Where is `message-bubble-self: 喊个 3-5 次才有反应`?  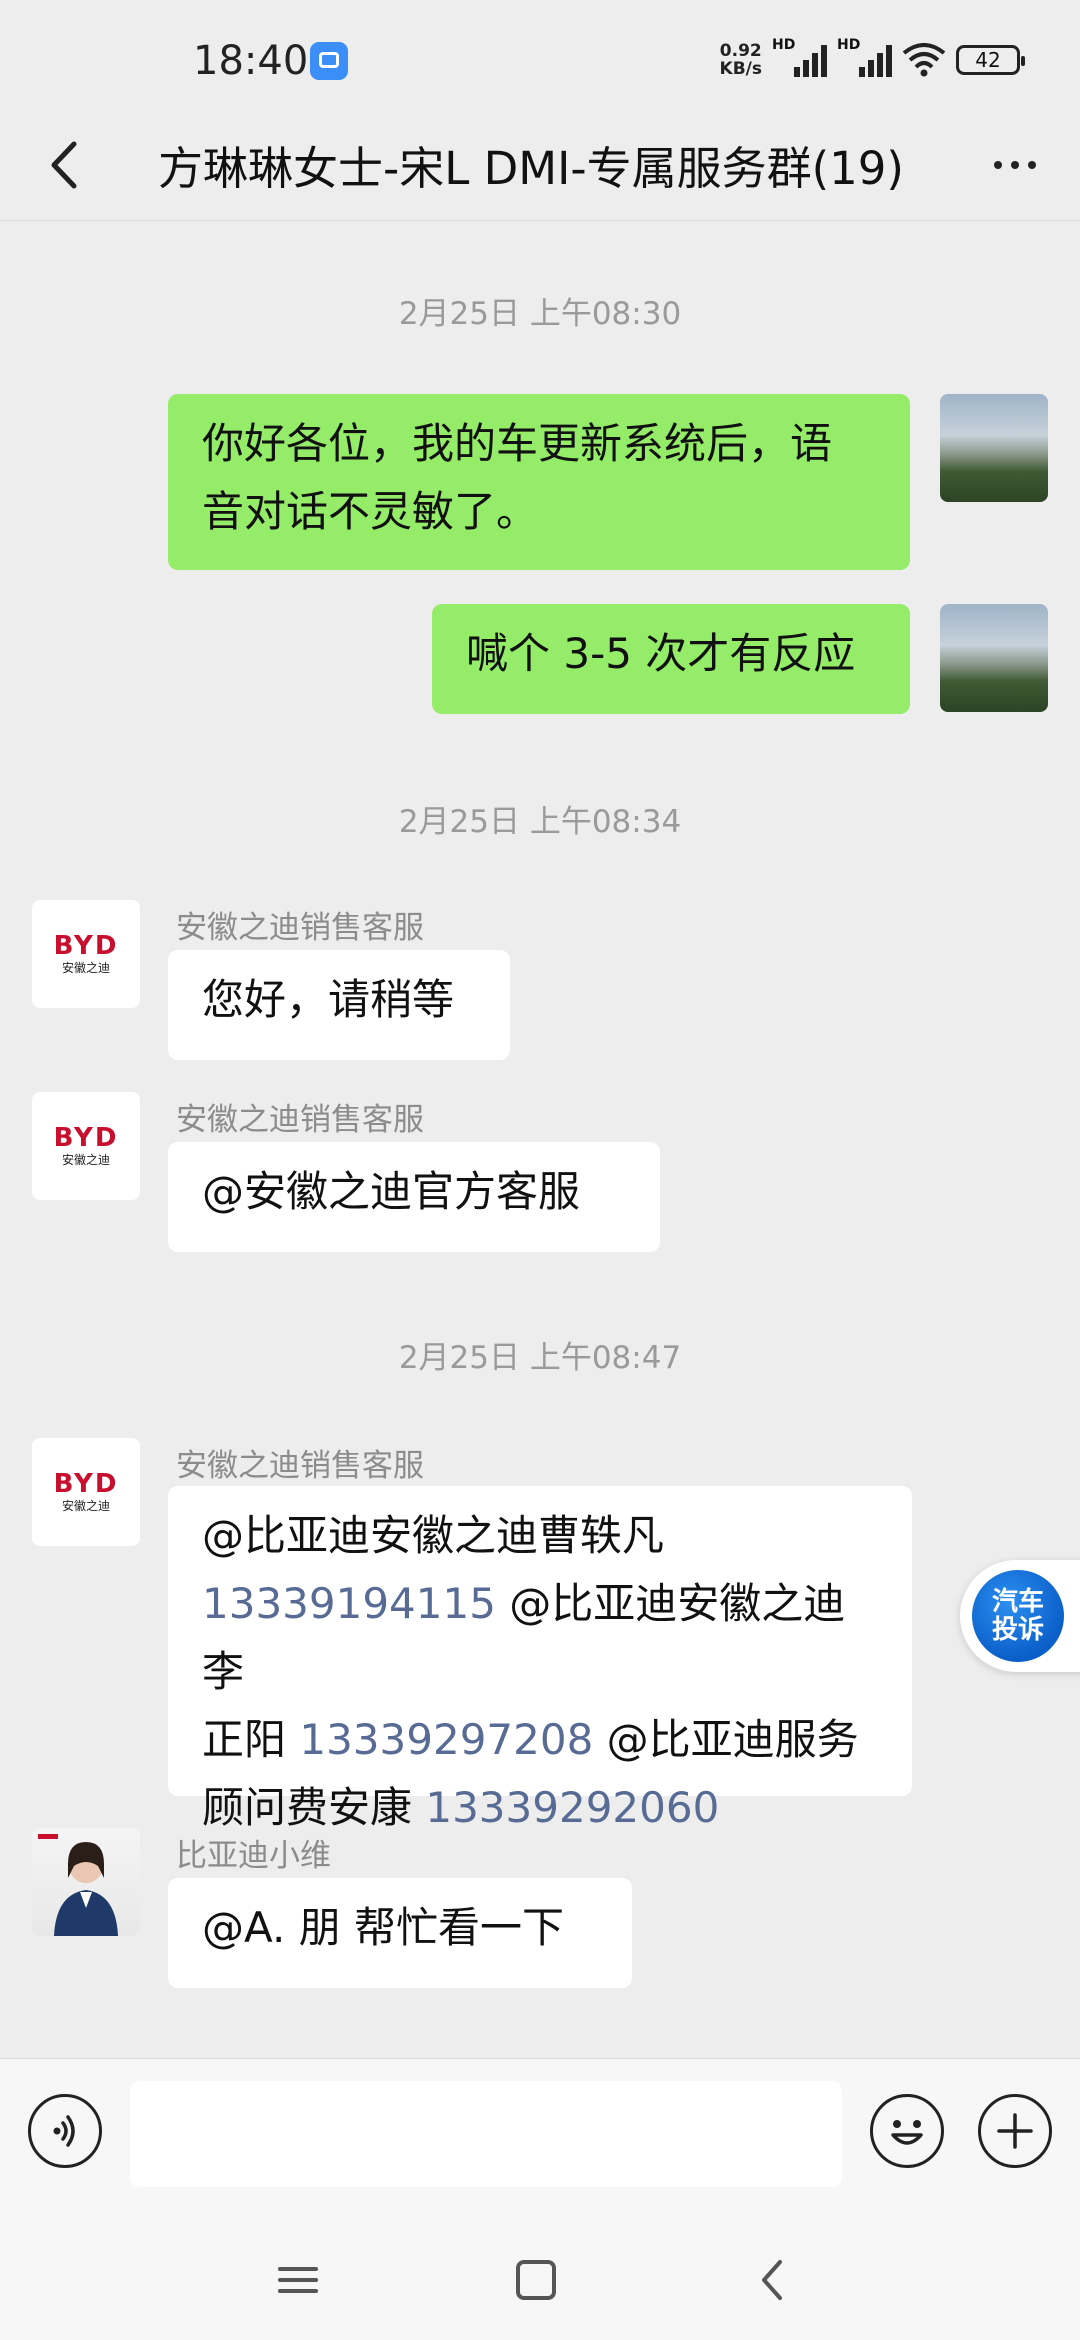
message-bubble-self: 喊个 3-5 次才有反应 is located at coordinates (671, 659).